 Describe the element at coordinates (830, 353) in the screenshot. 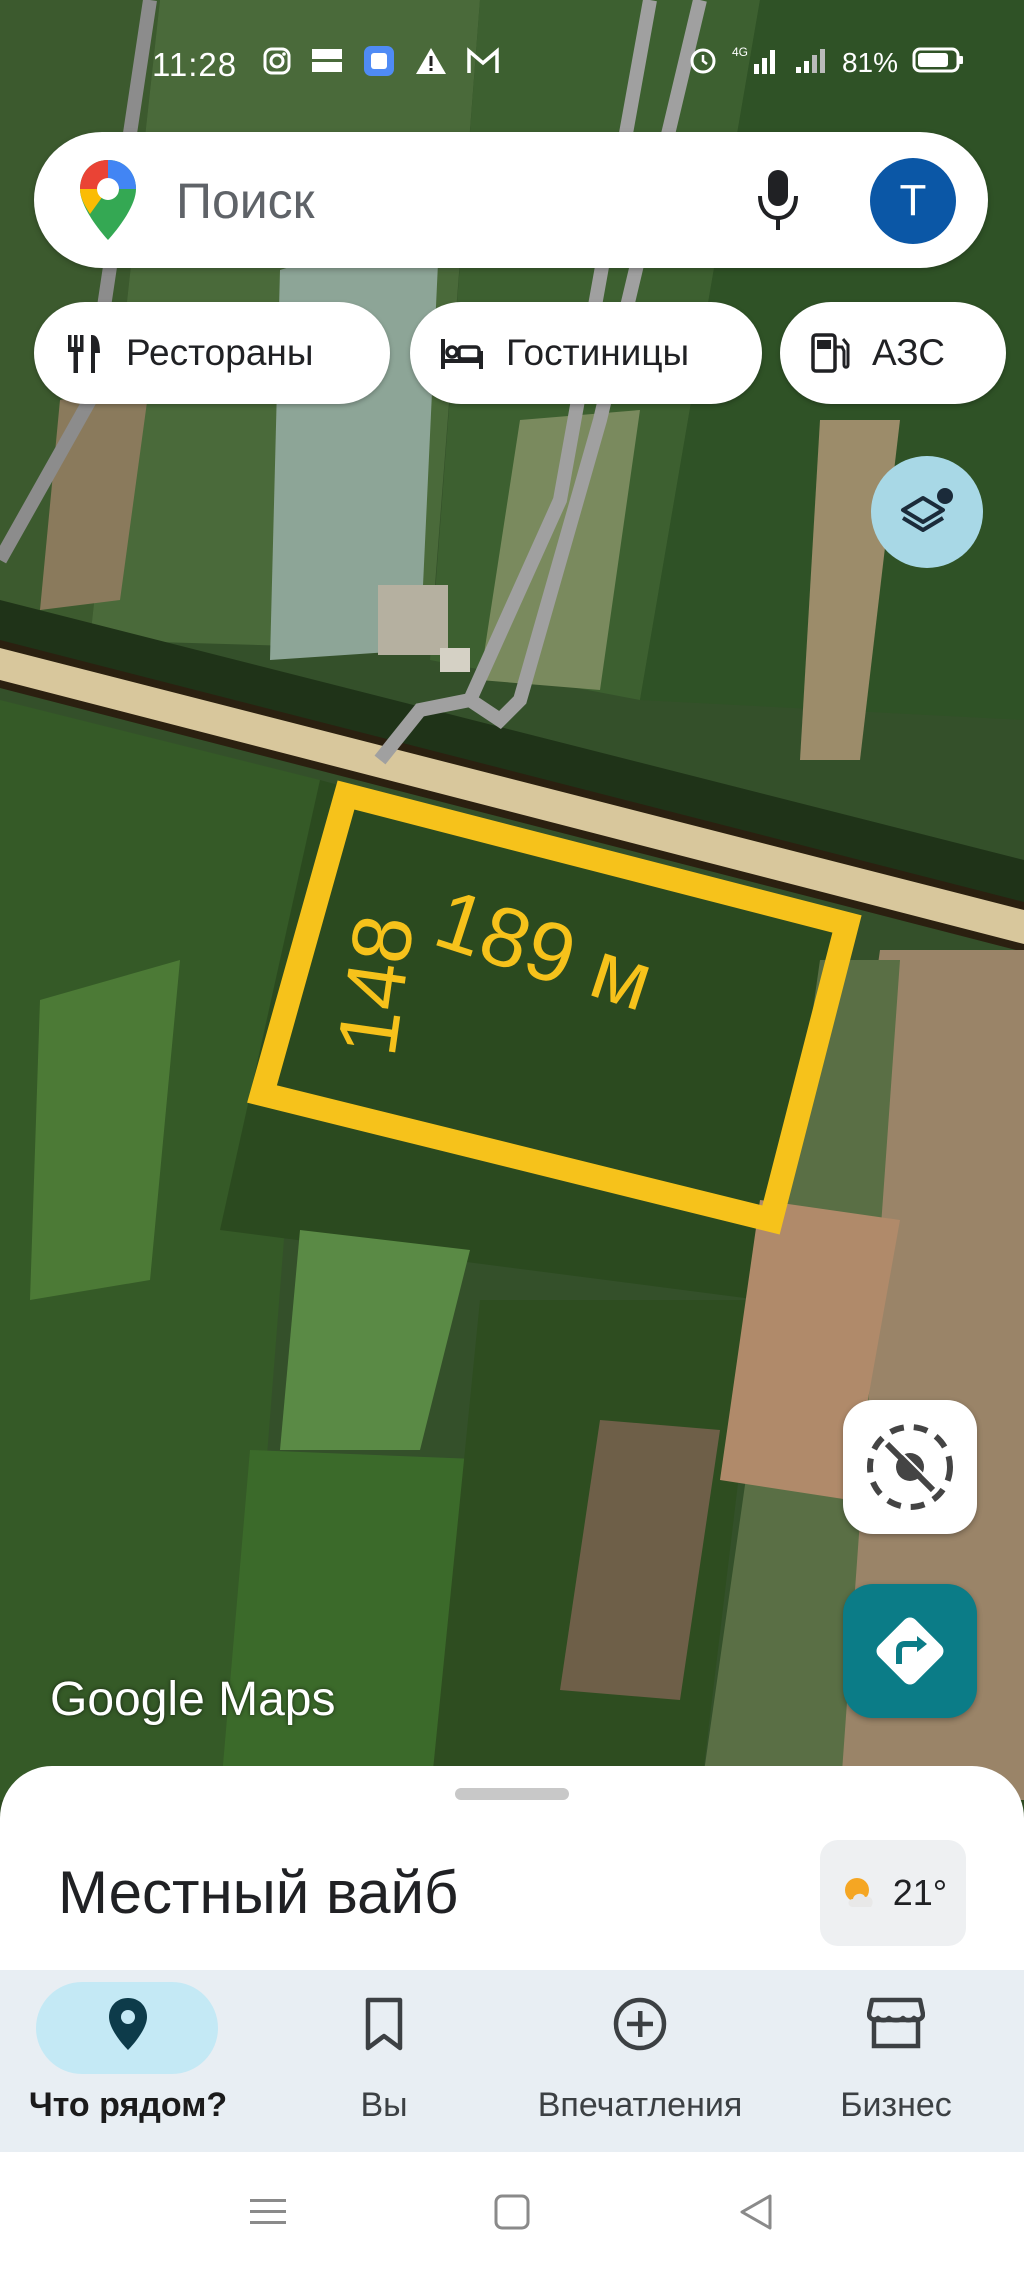

I see `gas-station-icon` at that location.